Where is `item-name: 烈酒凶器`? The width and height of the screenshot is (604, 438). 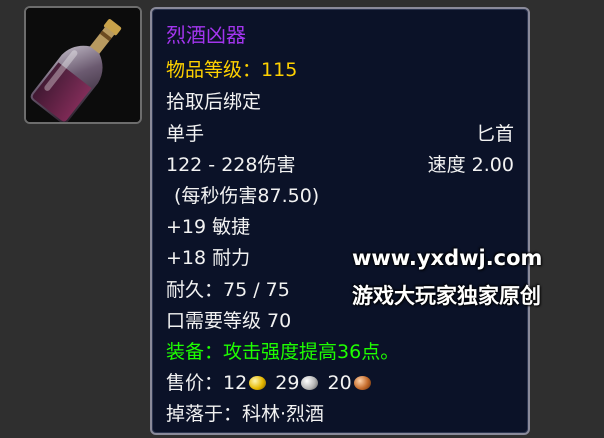
item-name: 烈酒凶器 is located at coordinates (206, 35).